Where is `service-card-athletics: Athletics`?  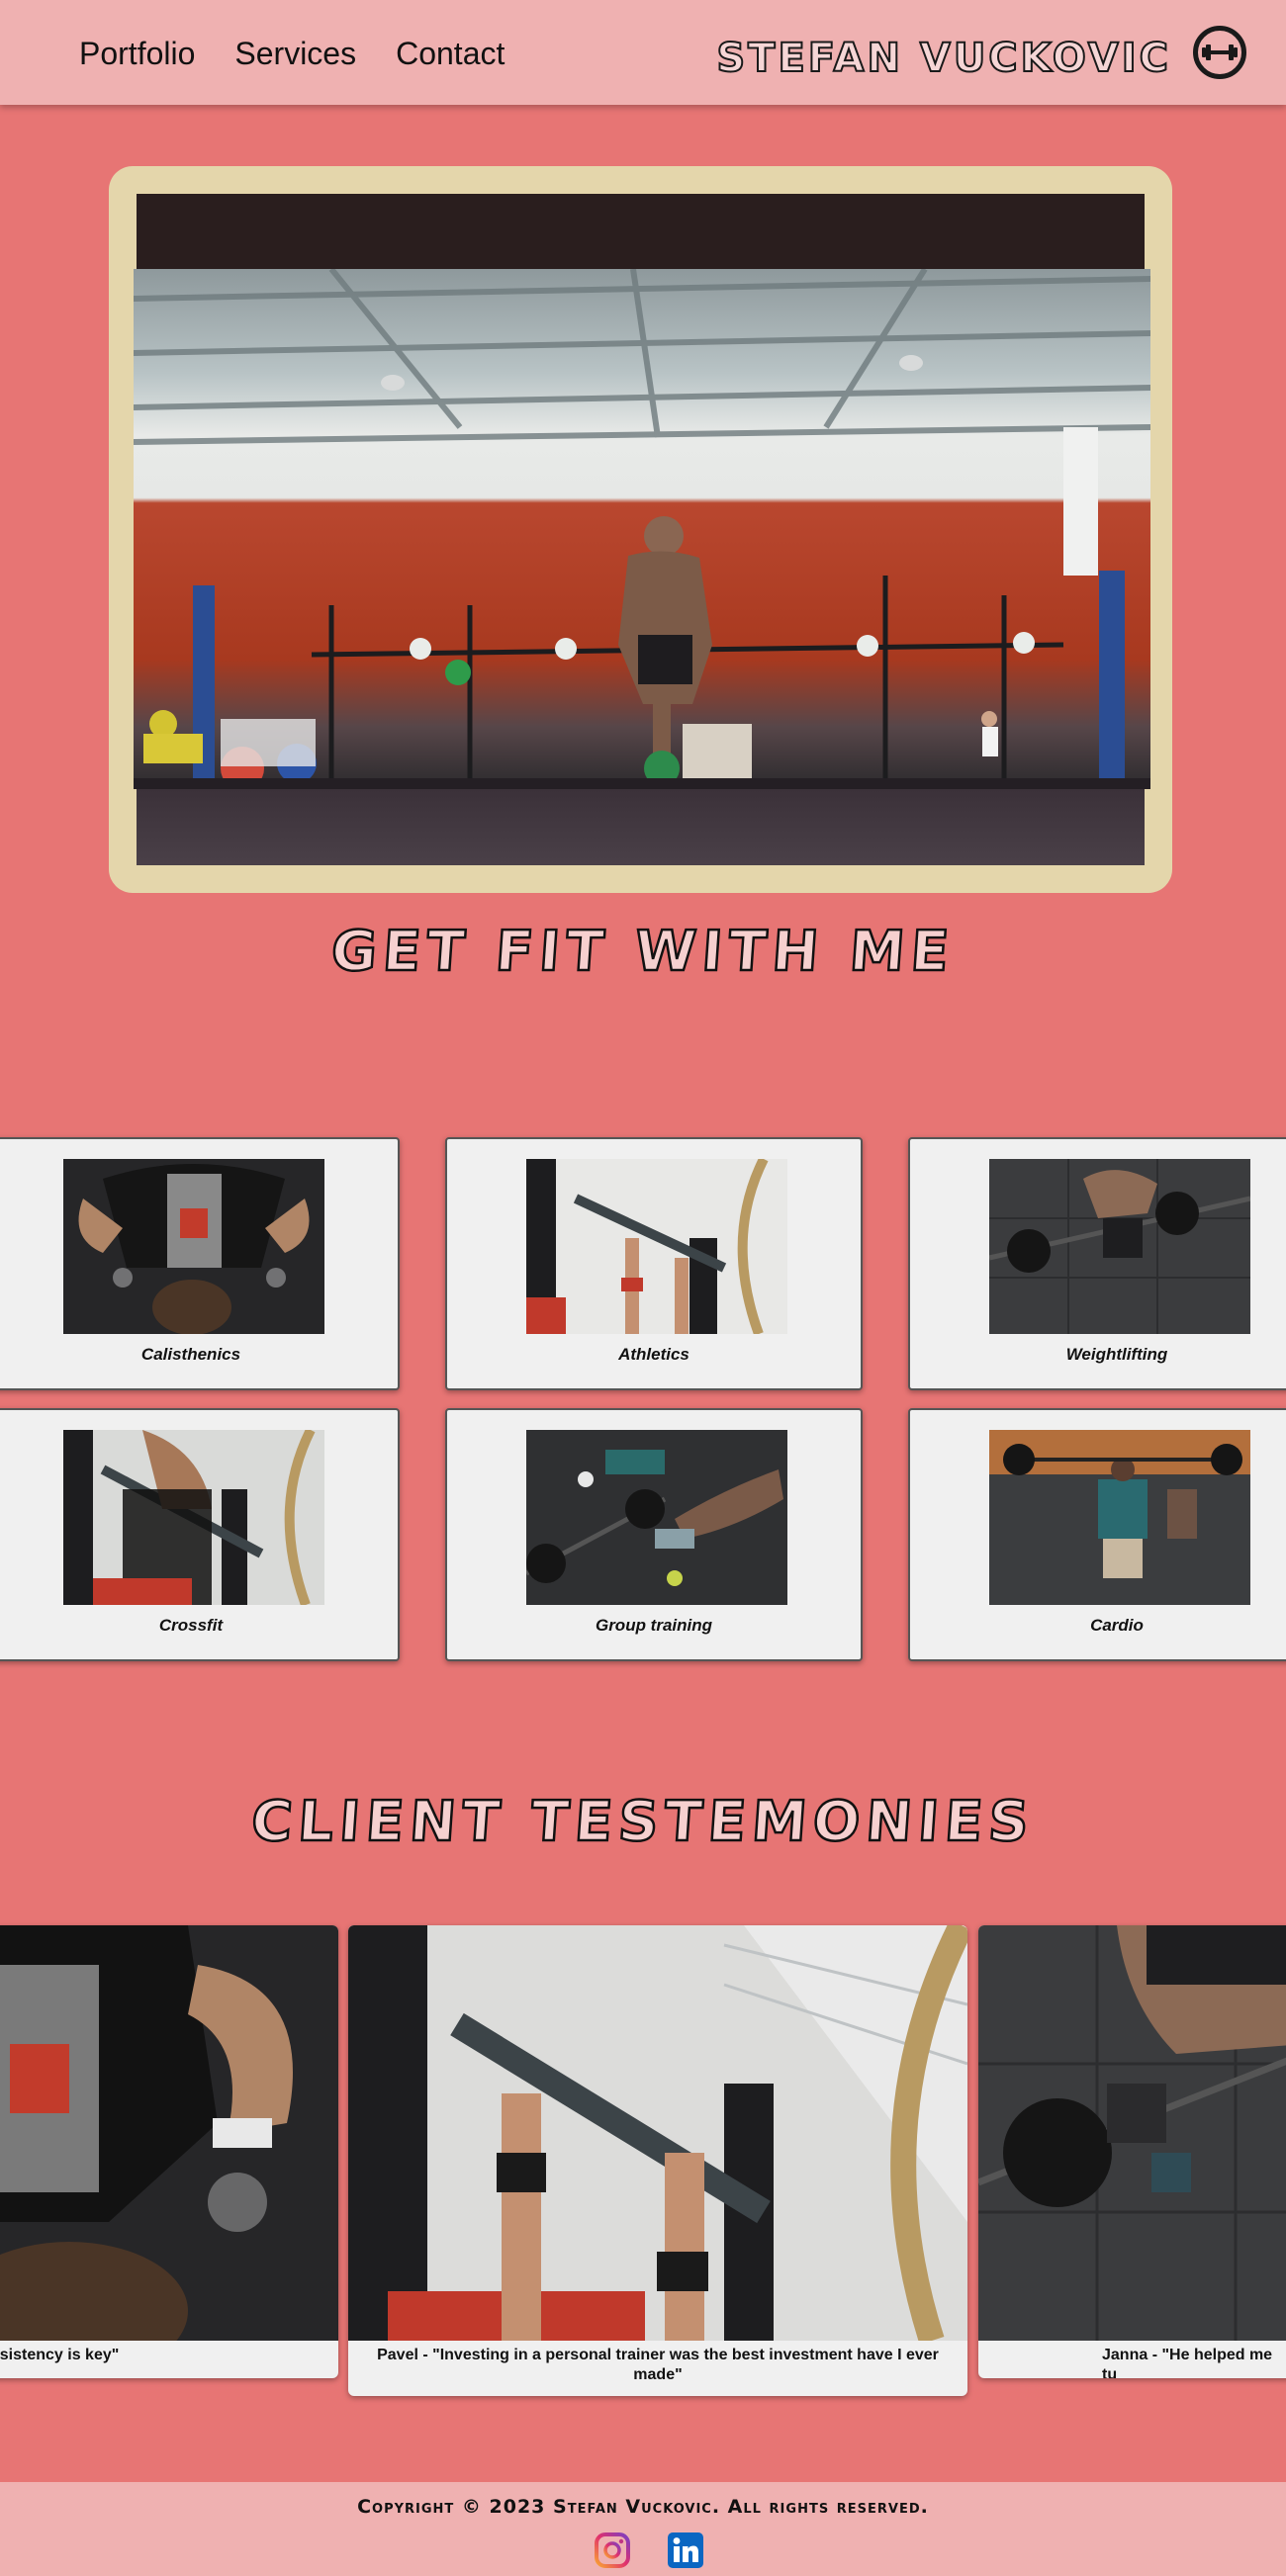 service-card-athletics: Athletics is located at coordinates (654, 1263).